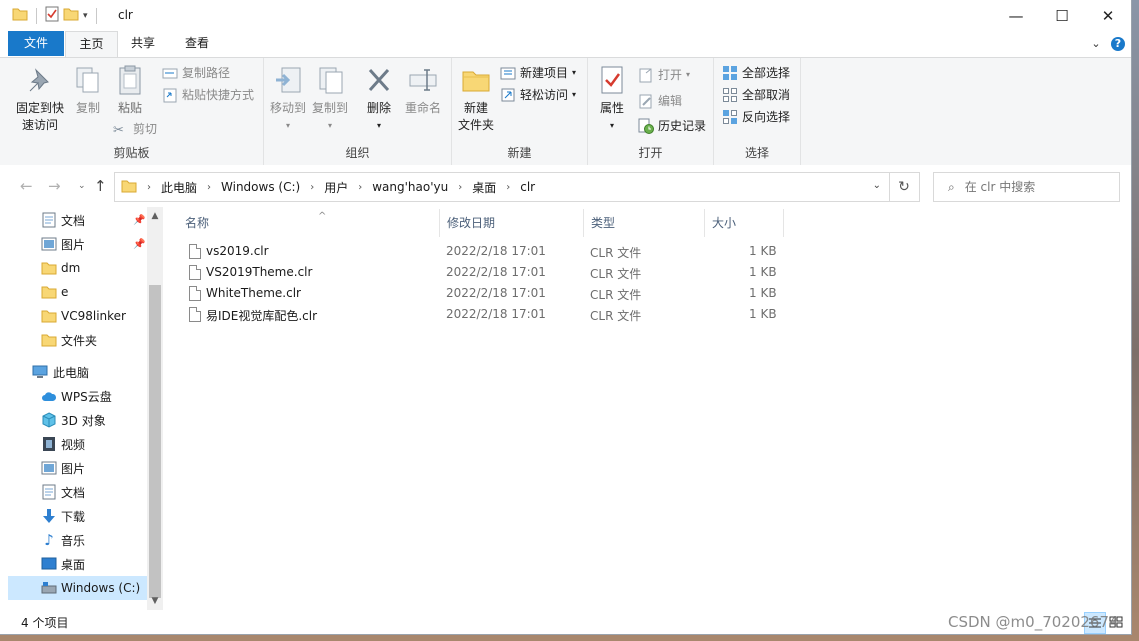 This screenshot has width=1139, height=641. I want to click on history-button: 历史记录, so click(672, 126).